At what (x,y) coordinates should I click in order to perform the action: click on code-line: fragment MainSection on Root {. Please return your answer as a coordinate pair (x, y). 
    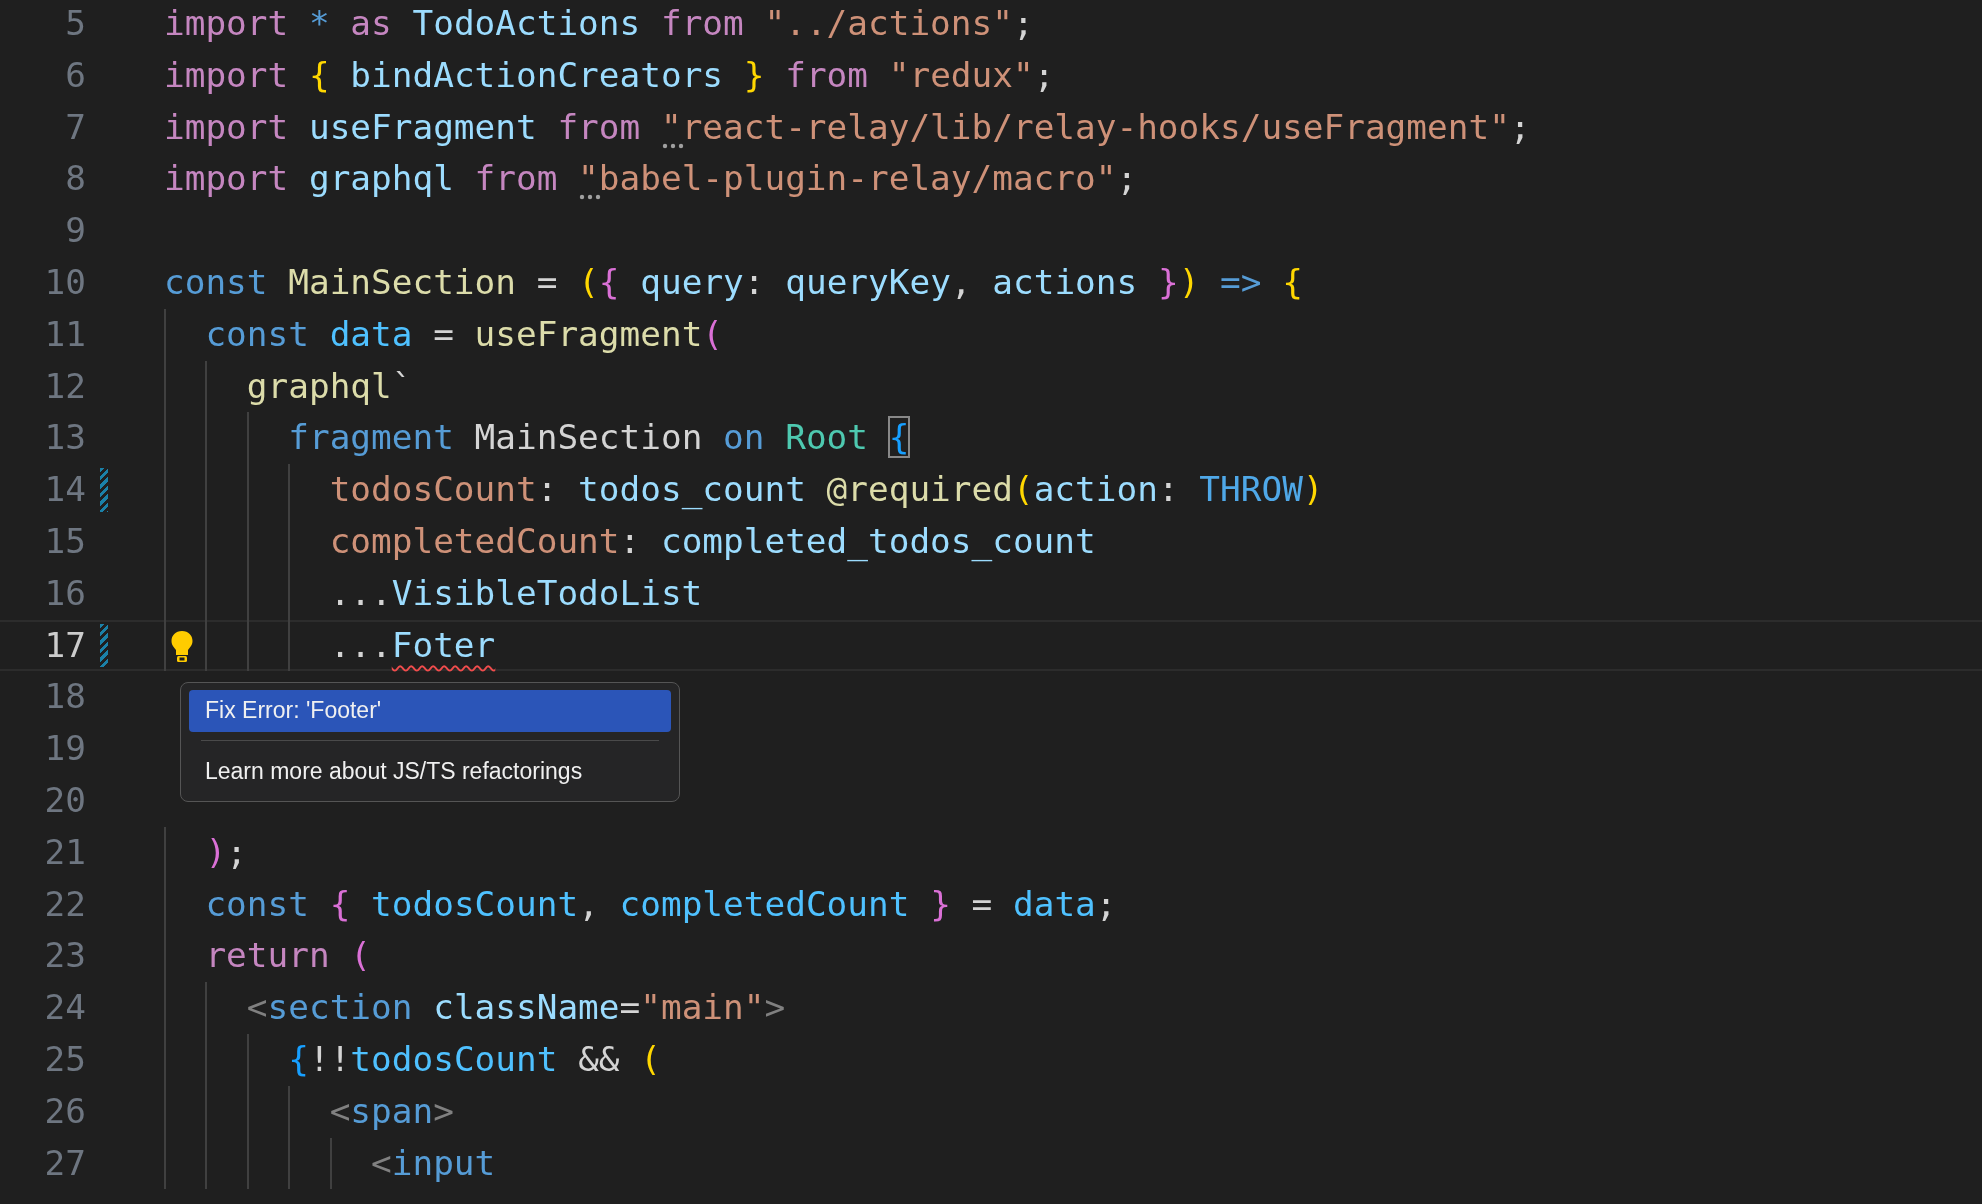
    Looking at the image, I should click on (599, 438).